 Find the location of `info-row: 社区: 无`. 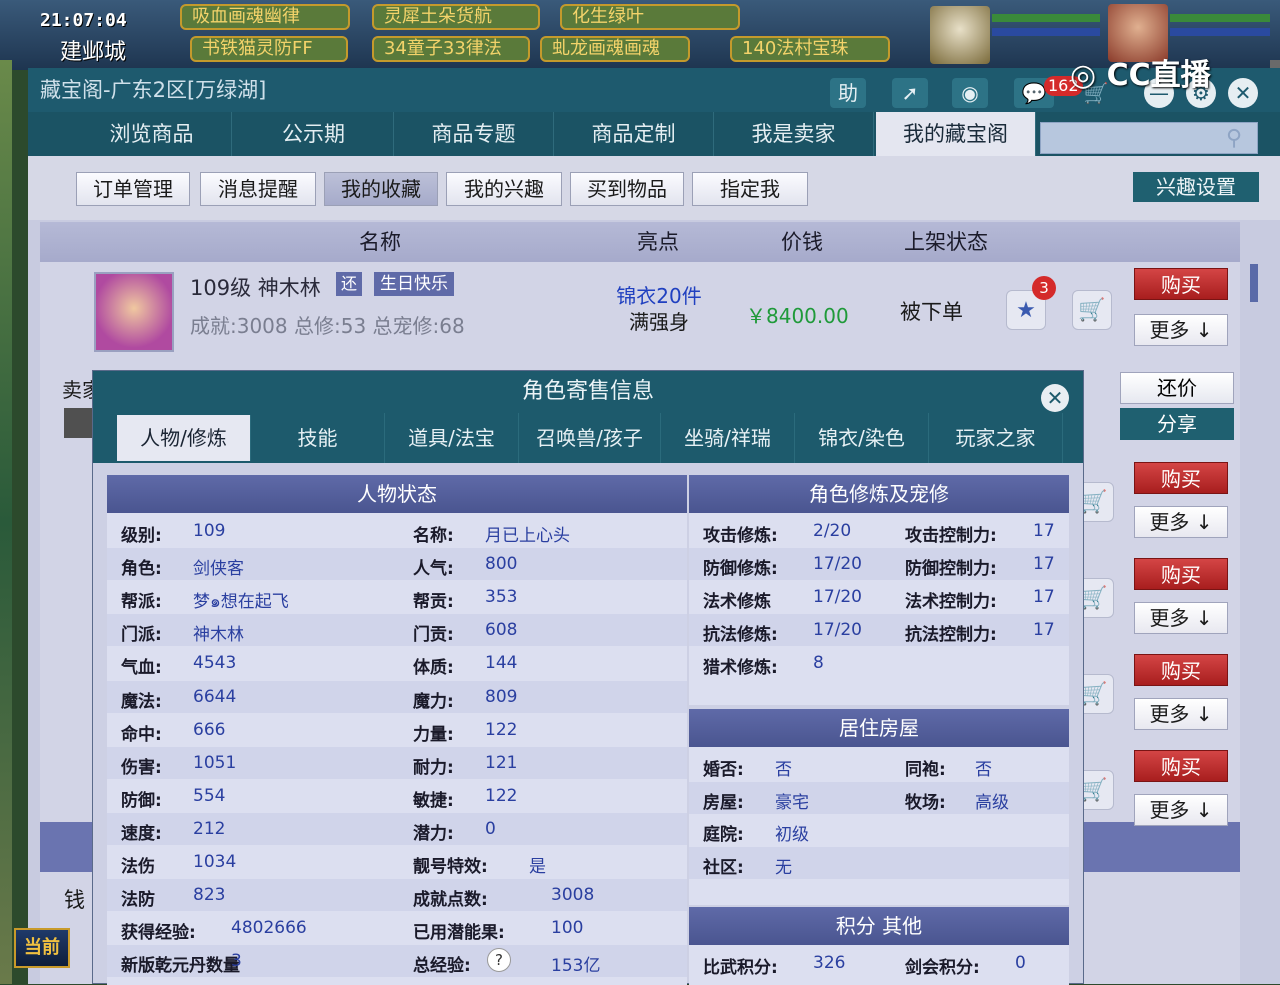

info-row: 社区: 无 is located at coordinates (879, 862).